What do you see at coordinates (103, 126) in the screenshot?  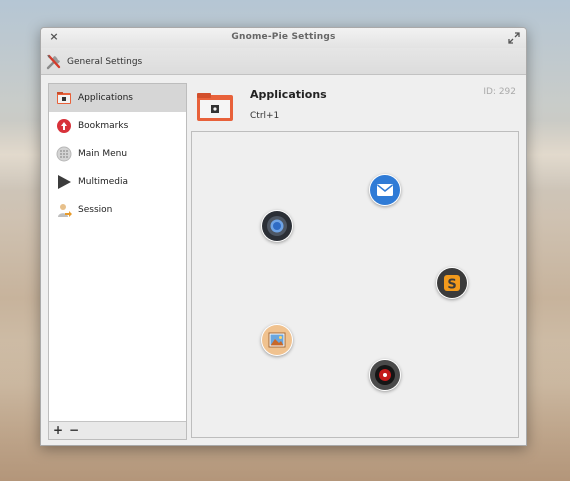 I see `sidebar-item-label: Bookmarks` at bounding box center [103, 126].